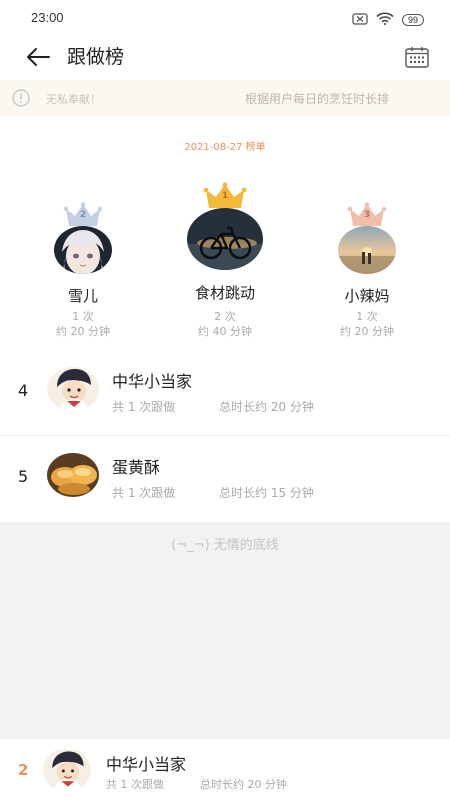 The height and width of the screenshot is (800, 450). What do you see at coordinates (225, 239) in the screenshot?
I see `avatar-bike` at bounding box center [225, 239].